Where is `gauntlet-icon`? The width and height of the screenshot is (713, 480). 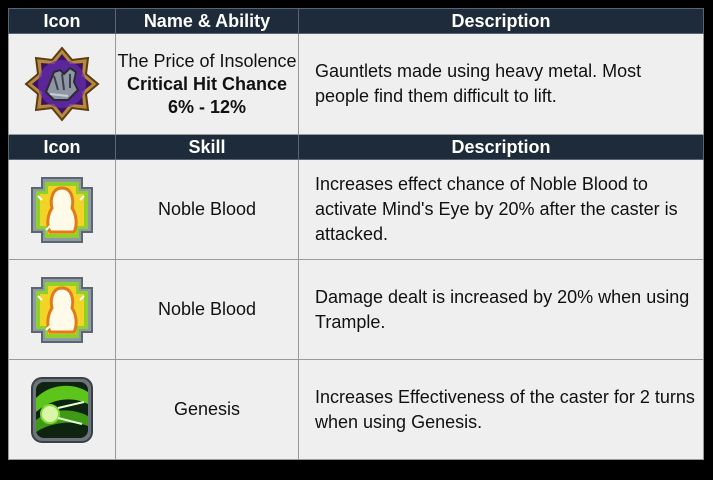
gauntlet-icon is located at coordinates (62, 84).